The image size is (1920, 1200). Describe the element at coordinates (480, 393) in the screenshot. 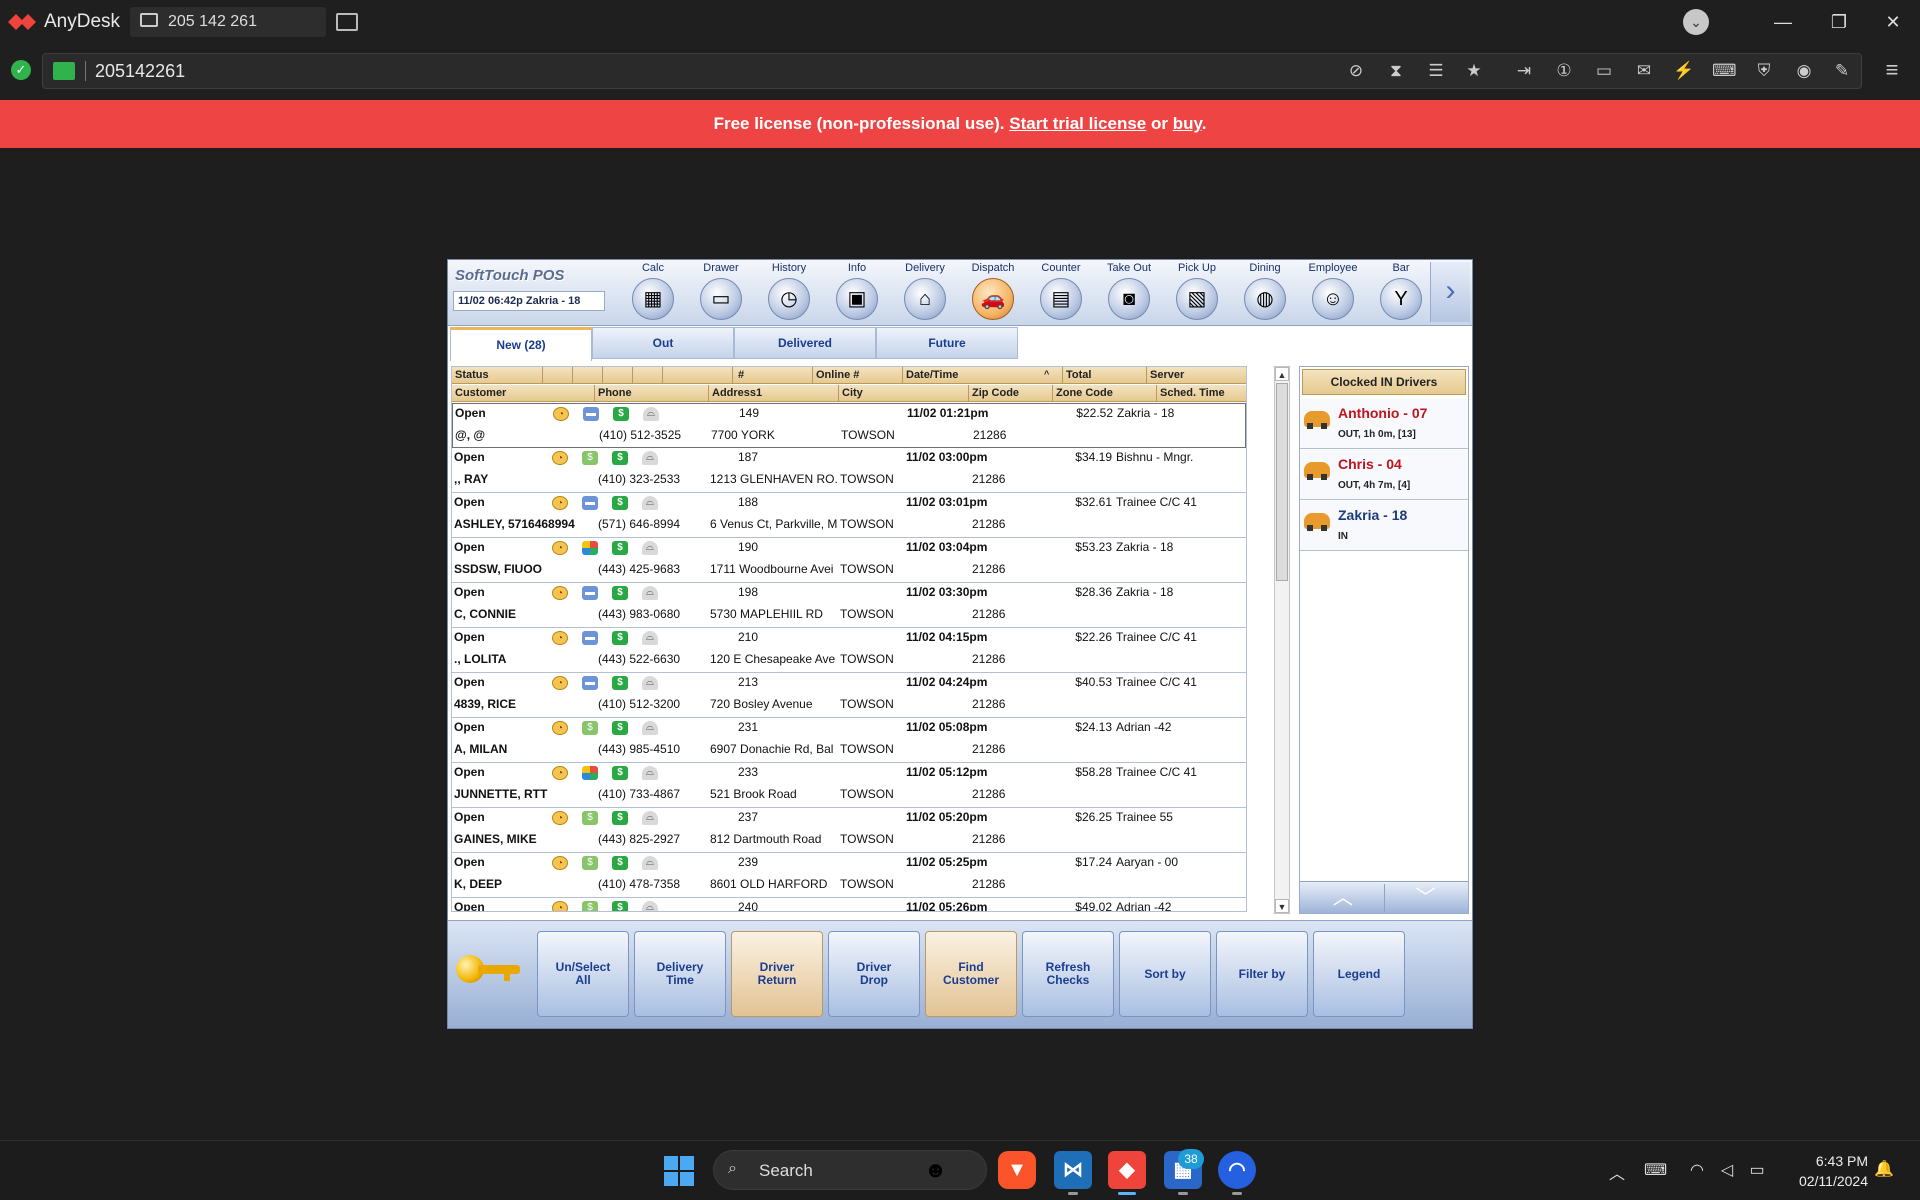

I see `col-customer: Customer` at that location.